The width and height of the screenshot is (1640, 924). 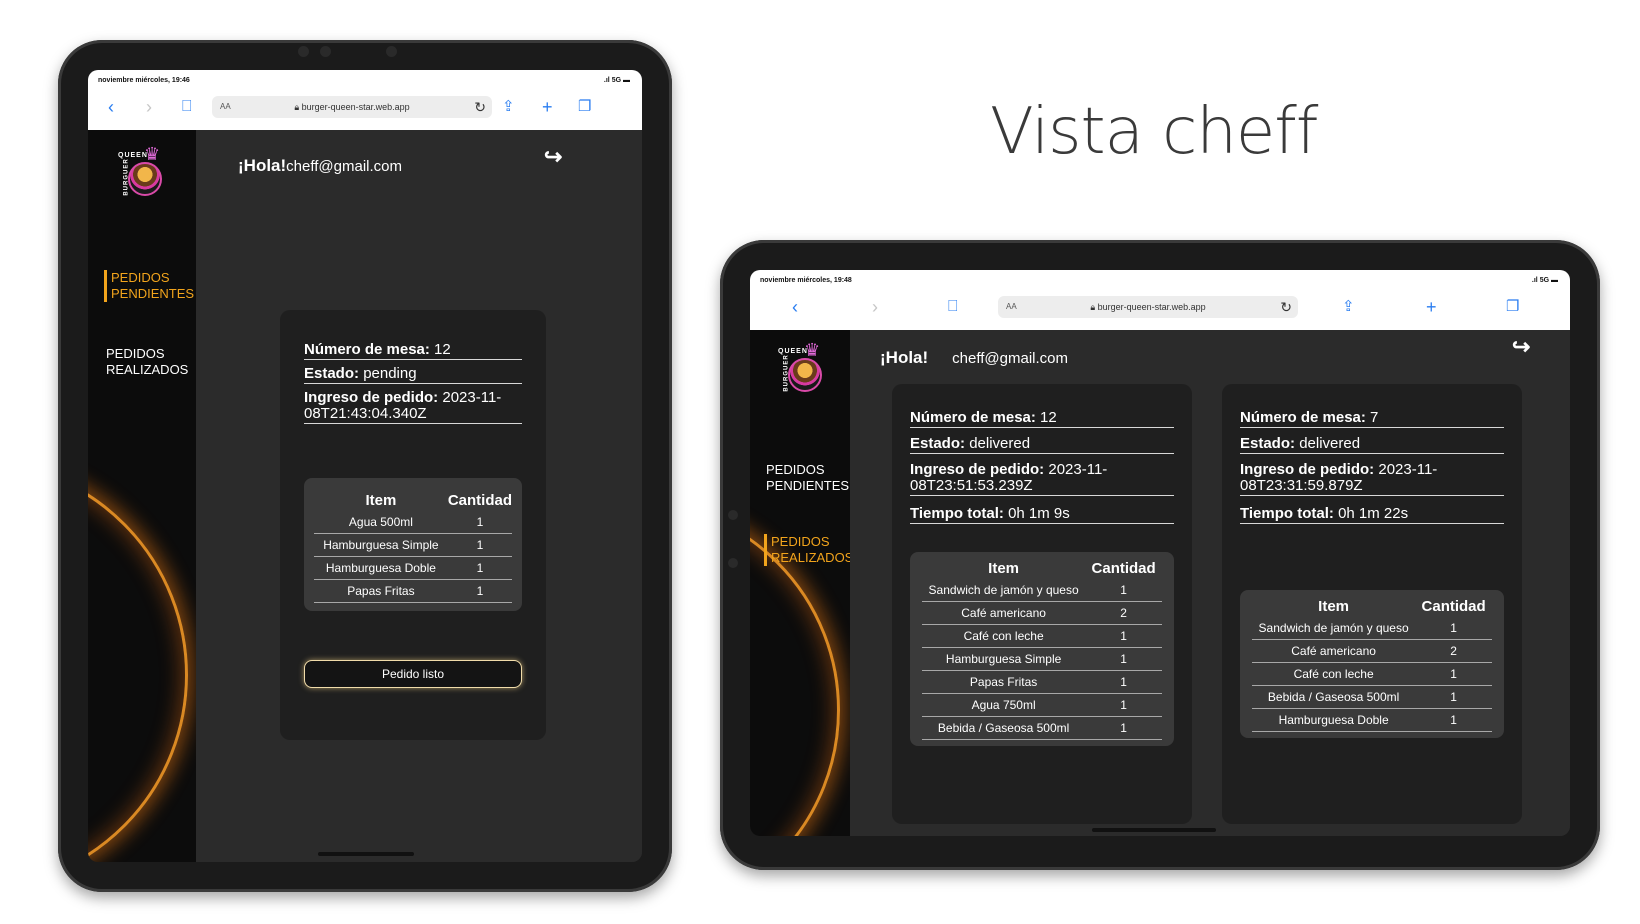 What do you see at coordinates (381, 522) in the screenshot?
I see `item-name: Agua 500ml` at bounding box center [381, 522].